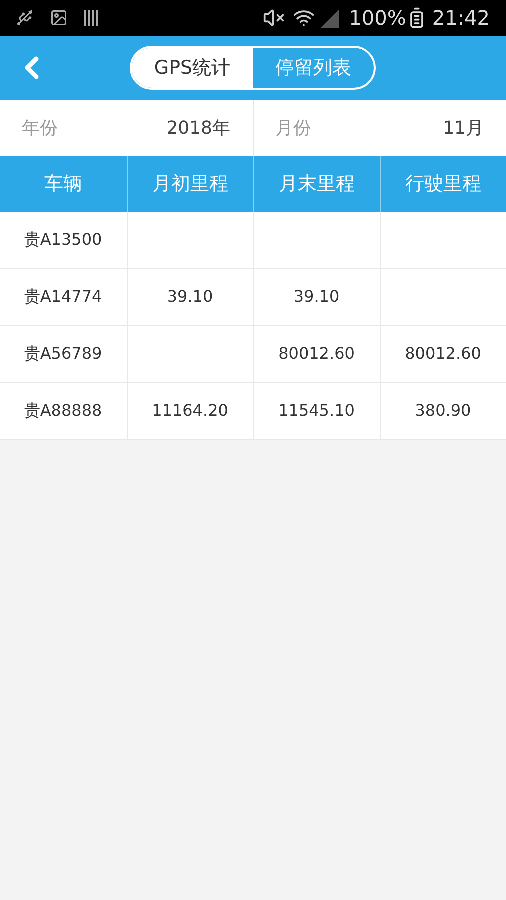 Image resolution: width=506 pixels, height=900 pixels. I want to click on filter-value: 11月, so click(463, 128).